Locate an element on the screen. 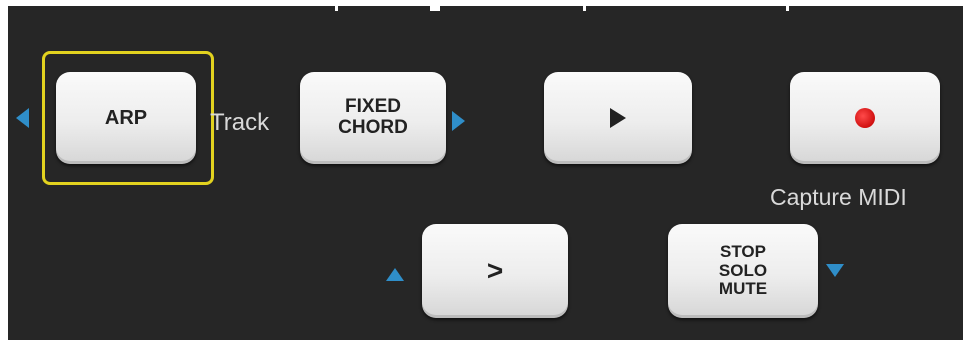 This screenshot has width=965, height=347. fixed-chord-line1: FIXED is located at coordinates (373, 107).